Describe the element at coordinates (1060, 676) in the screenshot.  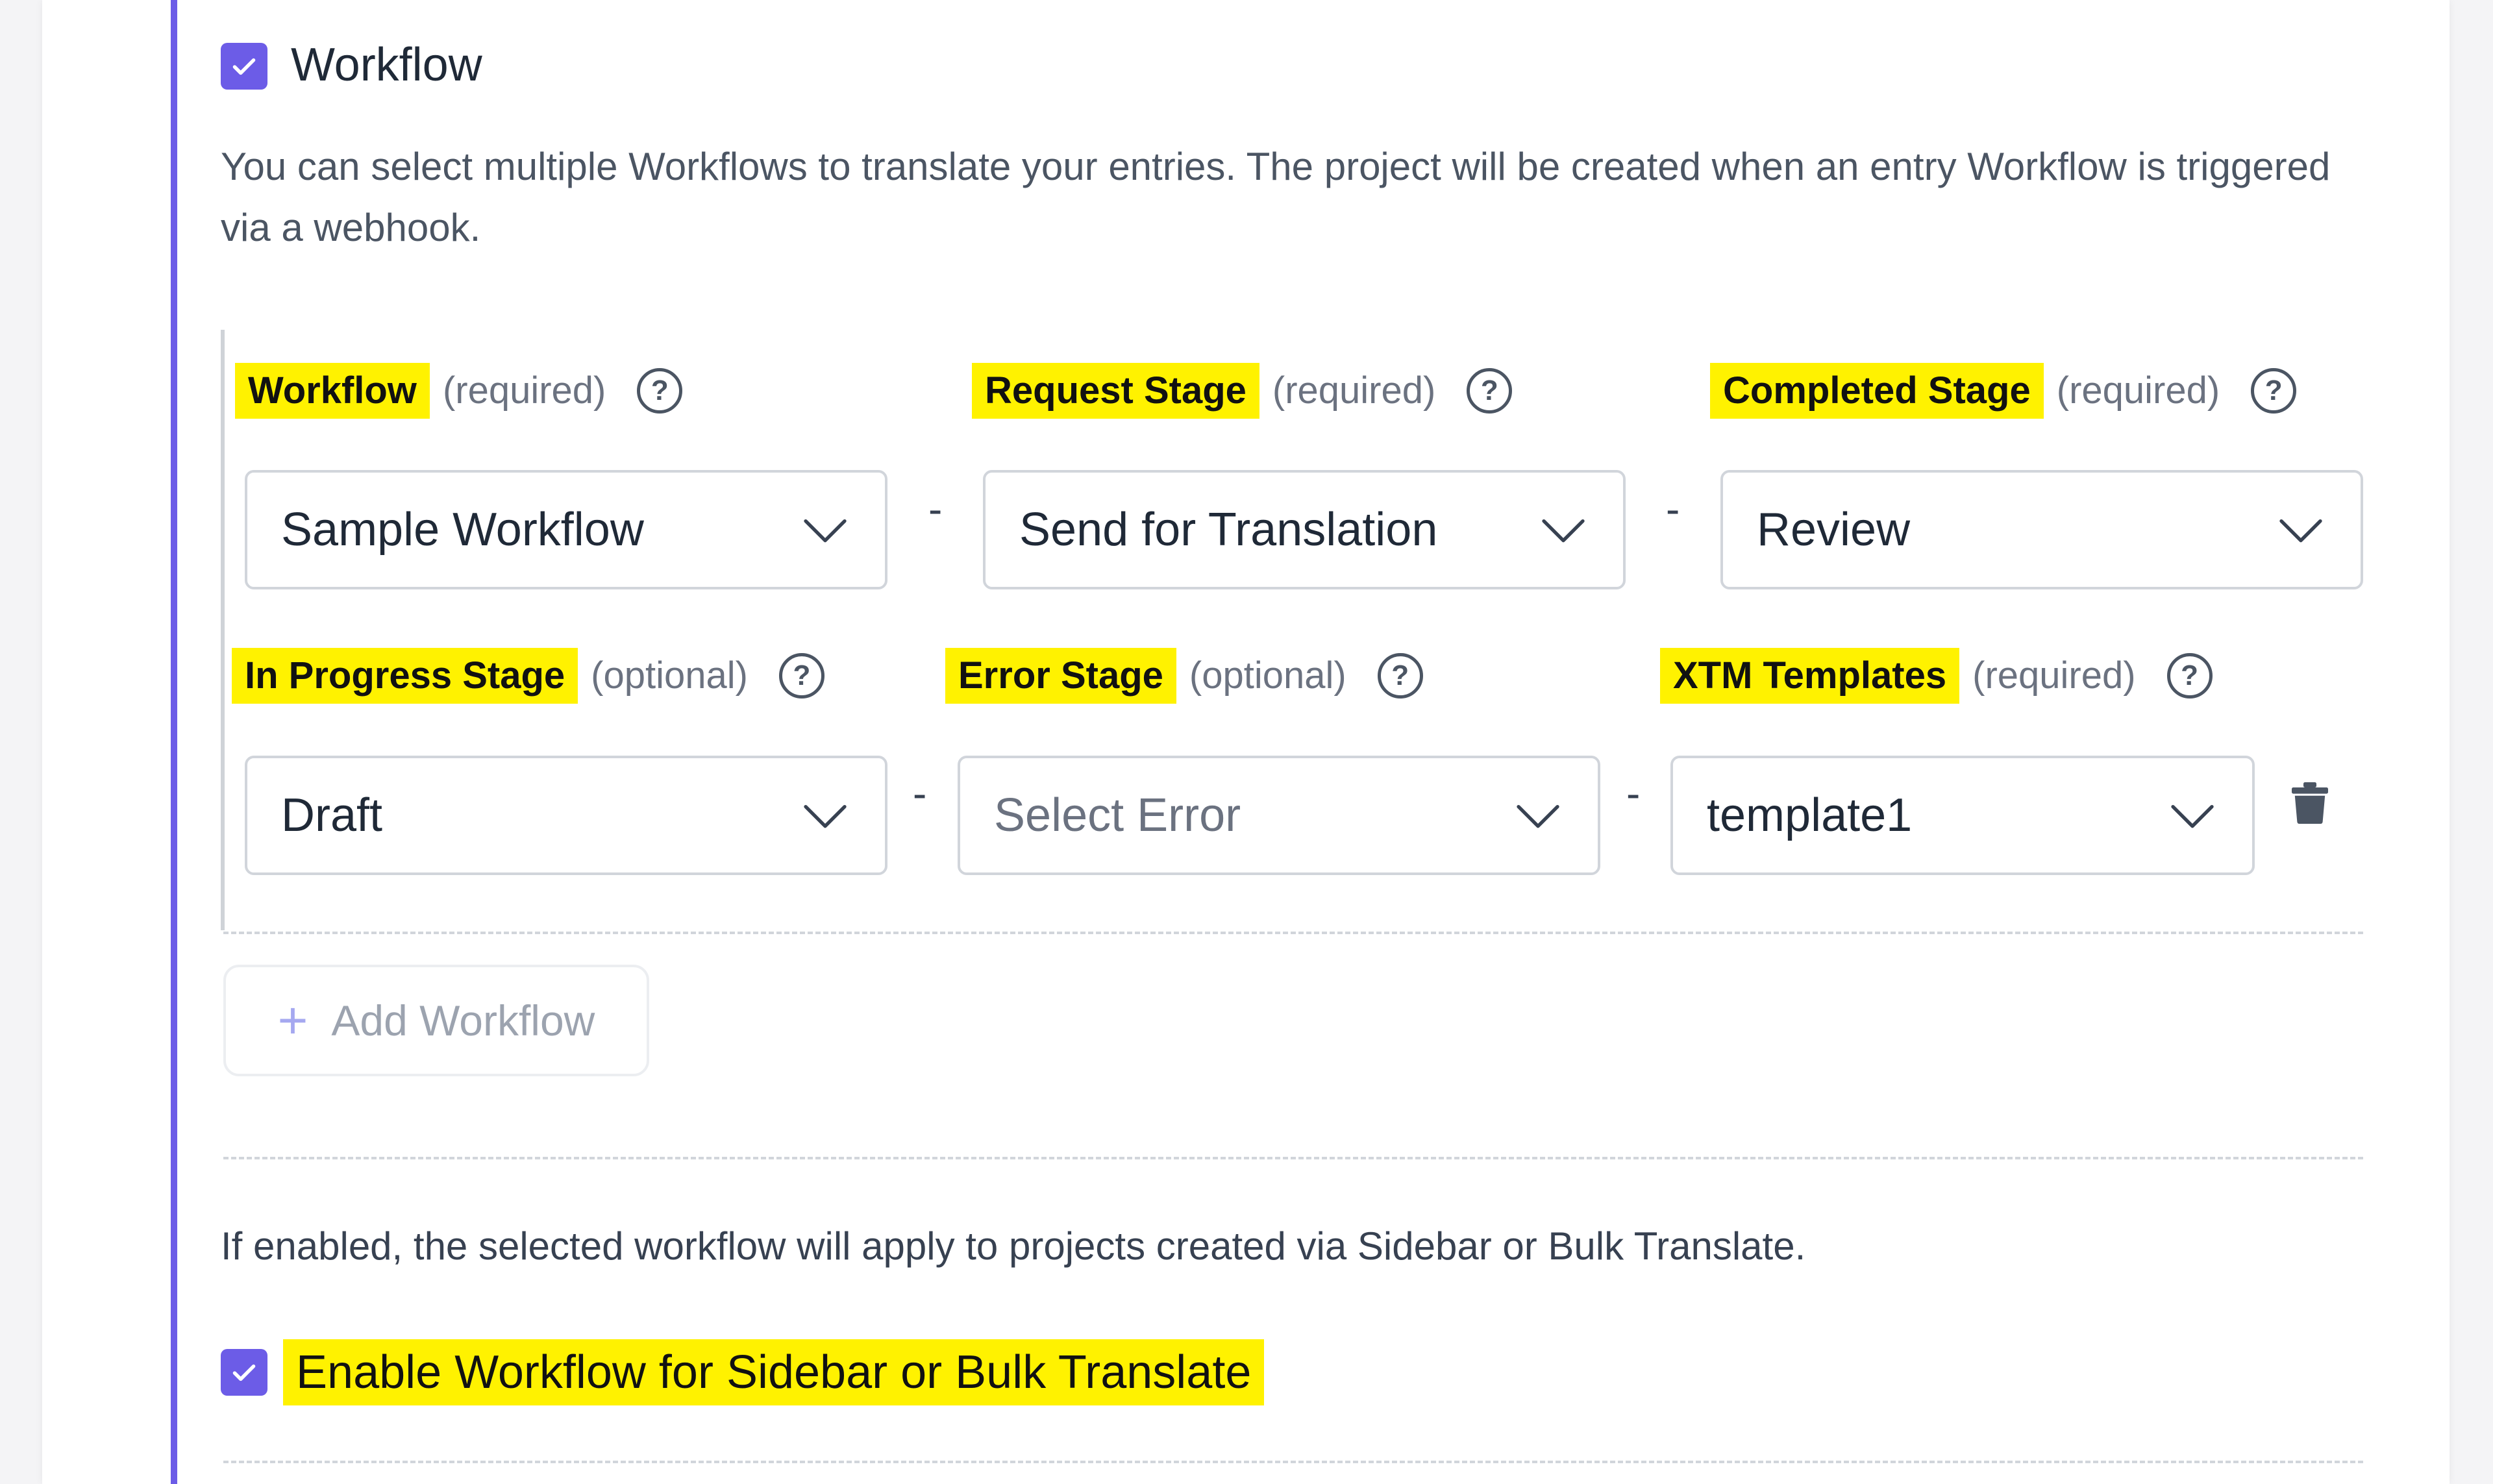
I see `error-stage-label-text: Error Stage` at that location.